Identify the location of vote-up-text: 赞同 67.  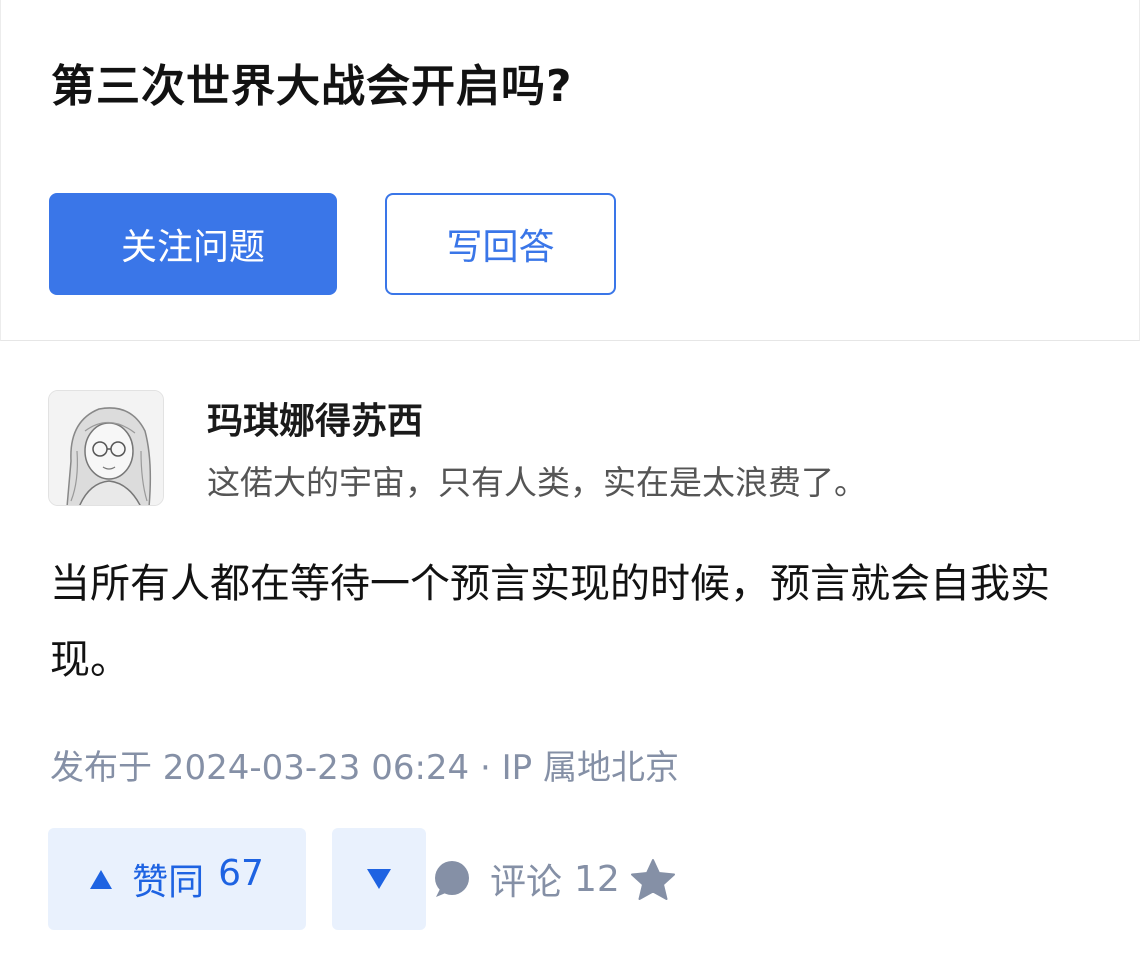
(198, 879).